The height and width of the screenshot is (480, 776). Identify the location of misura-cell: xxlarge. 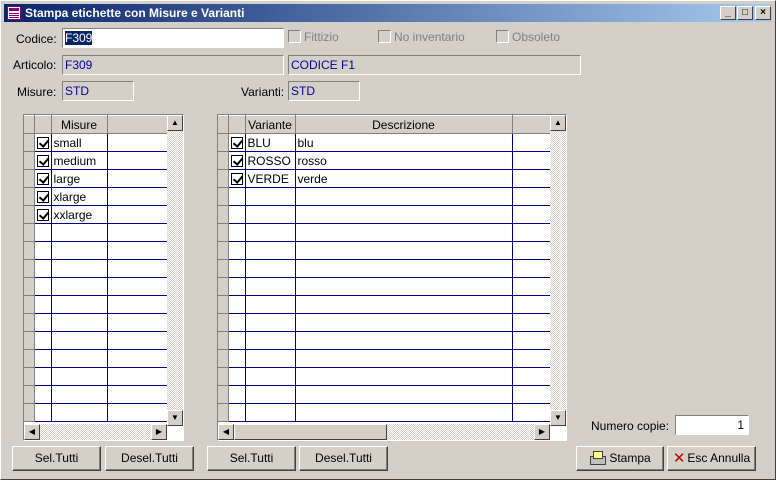
(79, 214).